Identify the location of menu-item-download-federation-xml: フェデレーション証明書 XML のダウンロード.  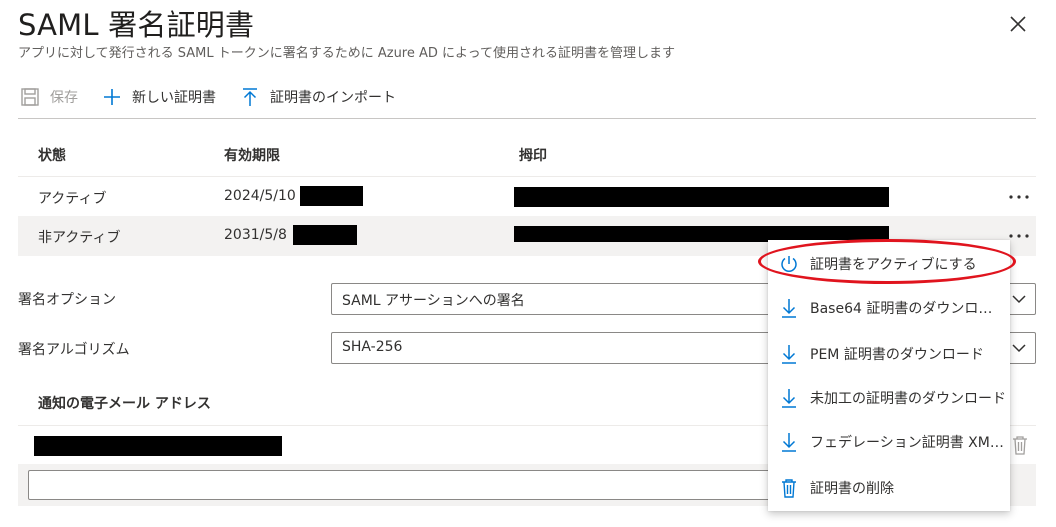
(889, 442).